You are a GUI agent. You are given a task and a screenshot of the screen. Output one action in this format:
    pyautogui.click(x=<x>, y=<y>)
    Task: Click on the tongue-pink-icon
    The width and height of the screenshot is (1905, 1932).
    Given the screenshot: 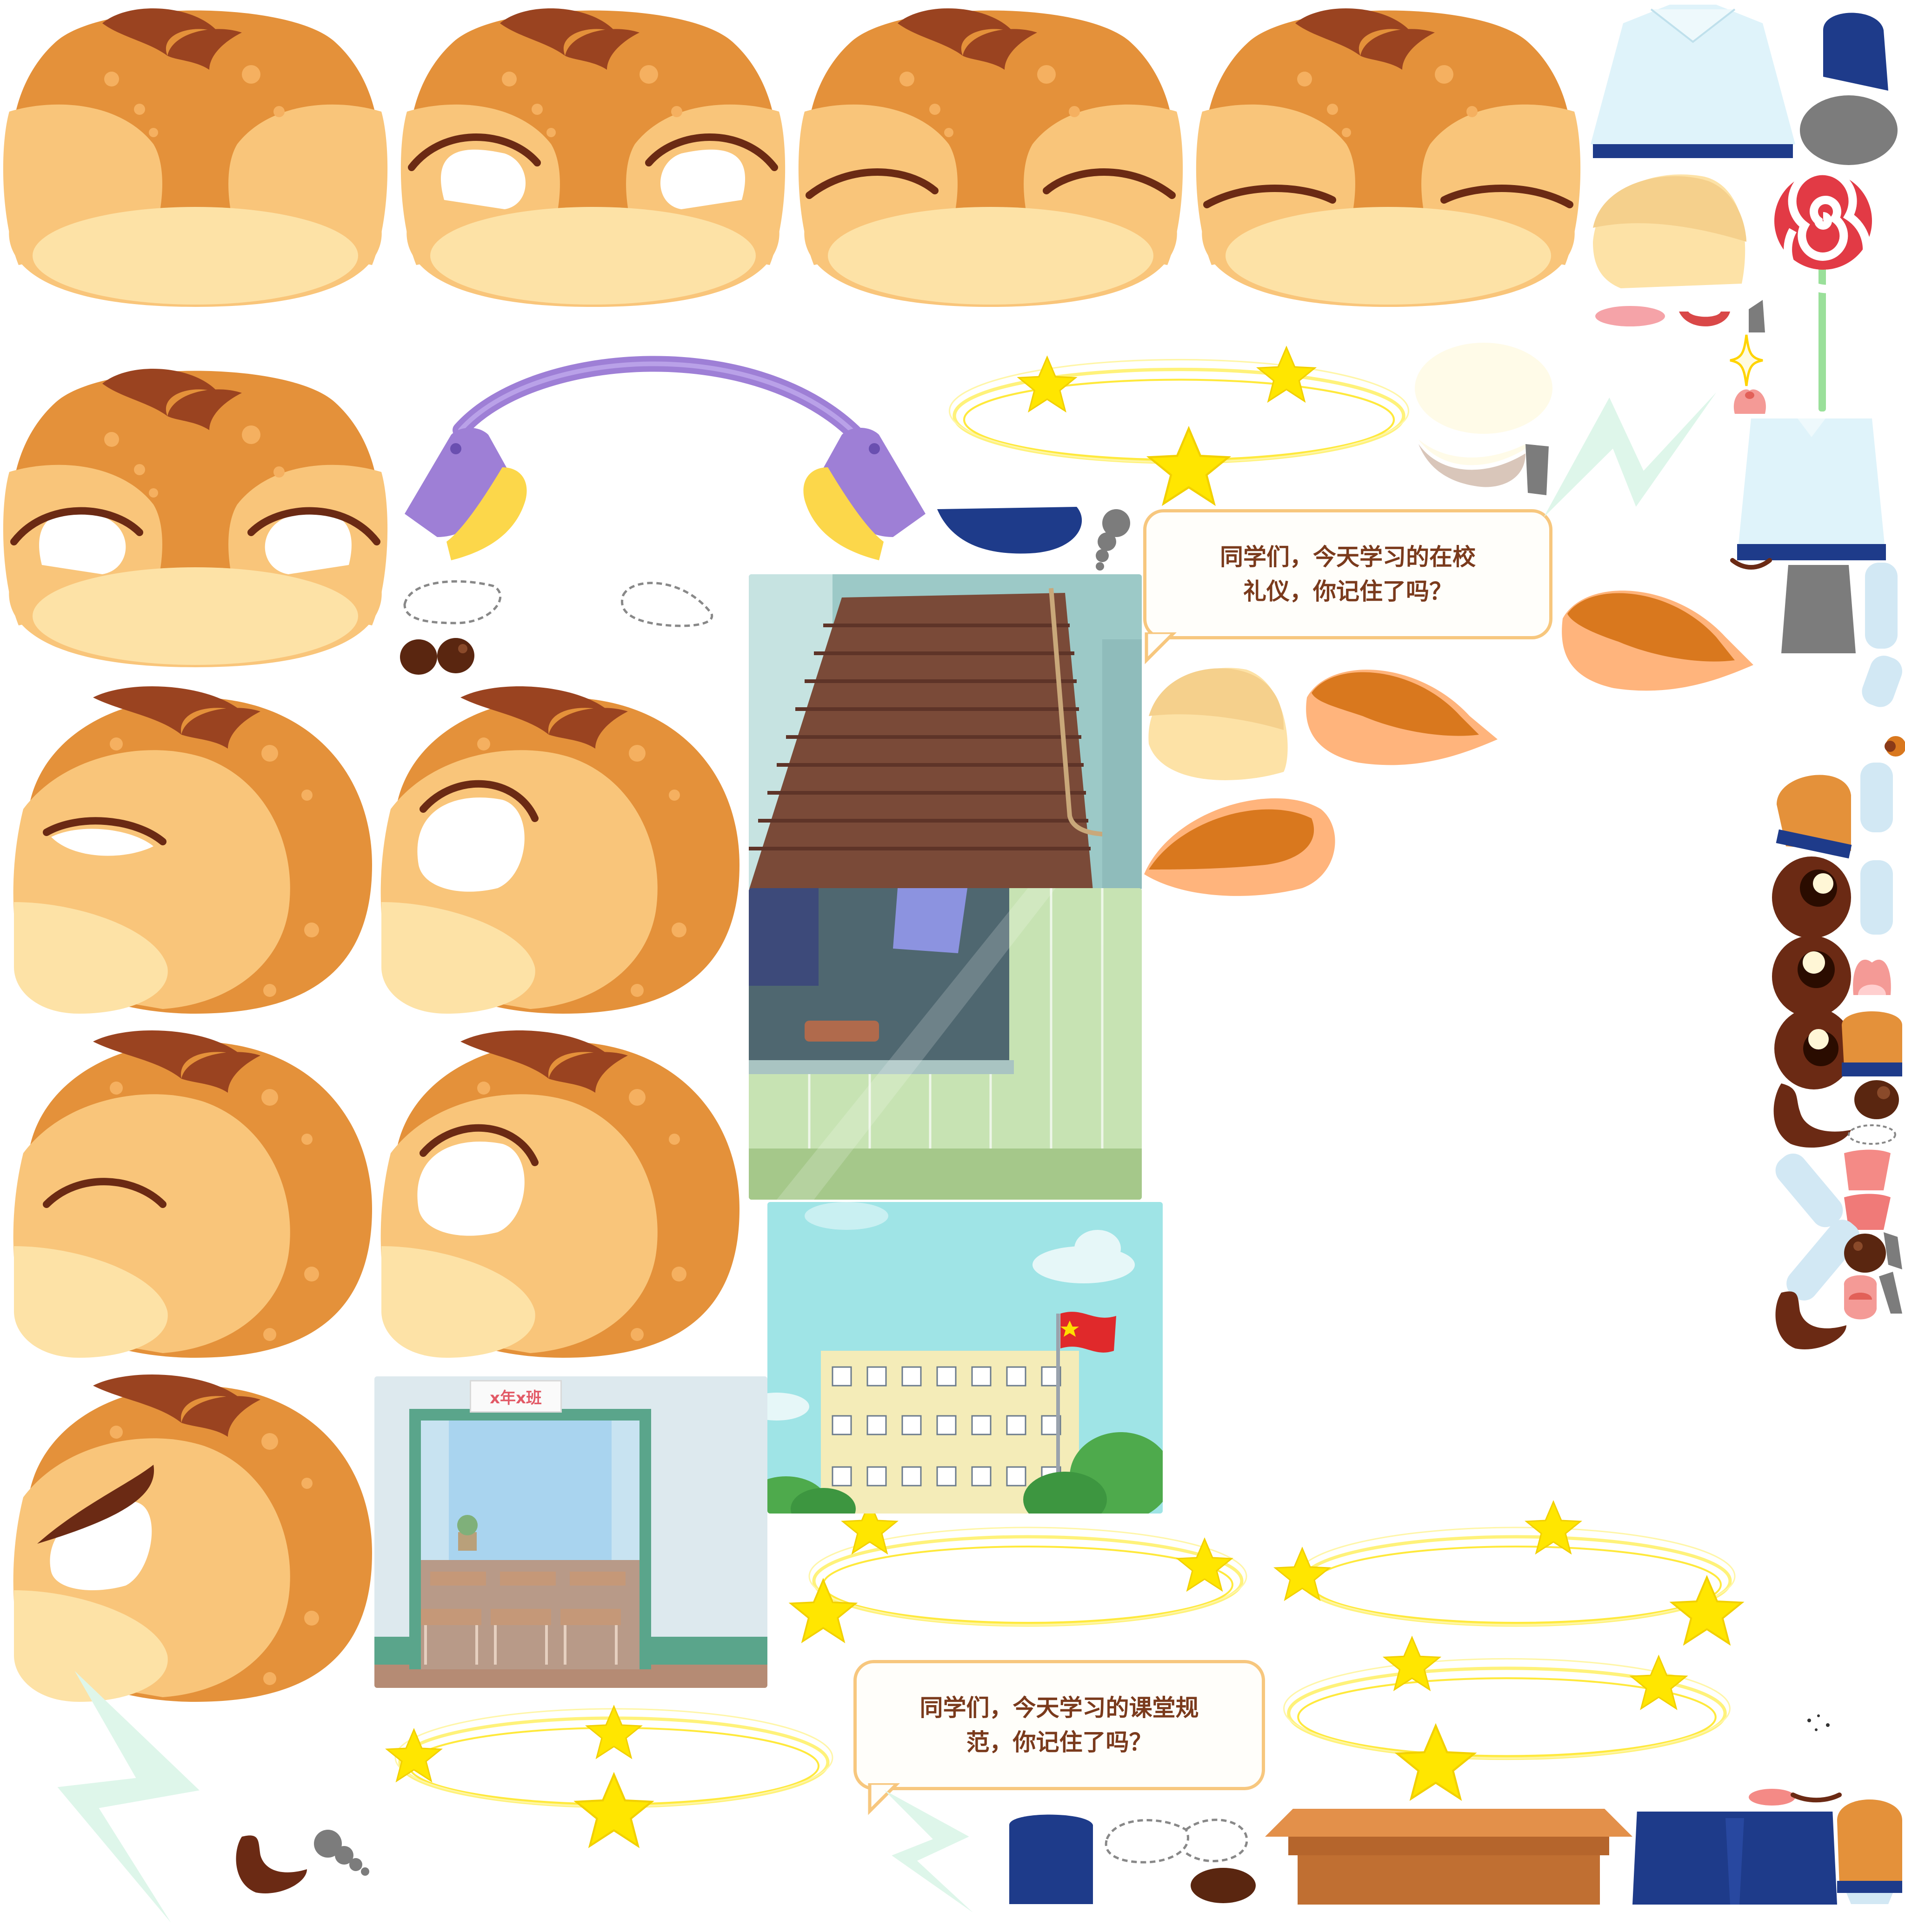 What is the action you would take?
    pyautogui.click(x=1872, y=978)
    